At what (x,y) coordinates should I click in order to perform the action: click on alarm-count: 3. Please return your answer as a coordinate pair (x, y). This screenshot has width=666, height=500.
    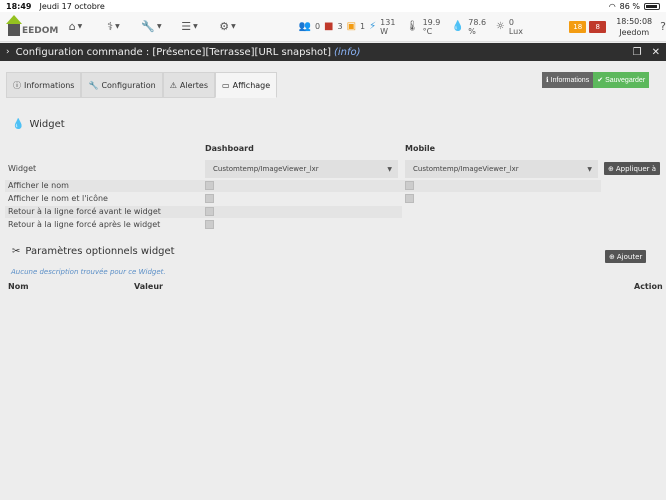
    Looking at the image, I should click on (340, 26).